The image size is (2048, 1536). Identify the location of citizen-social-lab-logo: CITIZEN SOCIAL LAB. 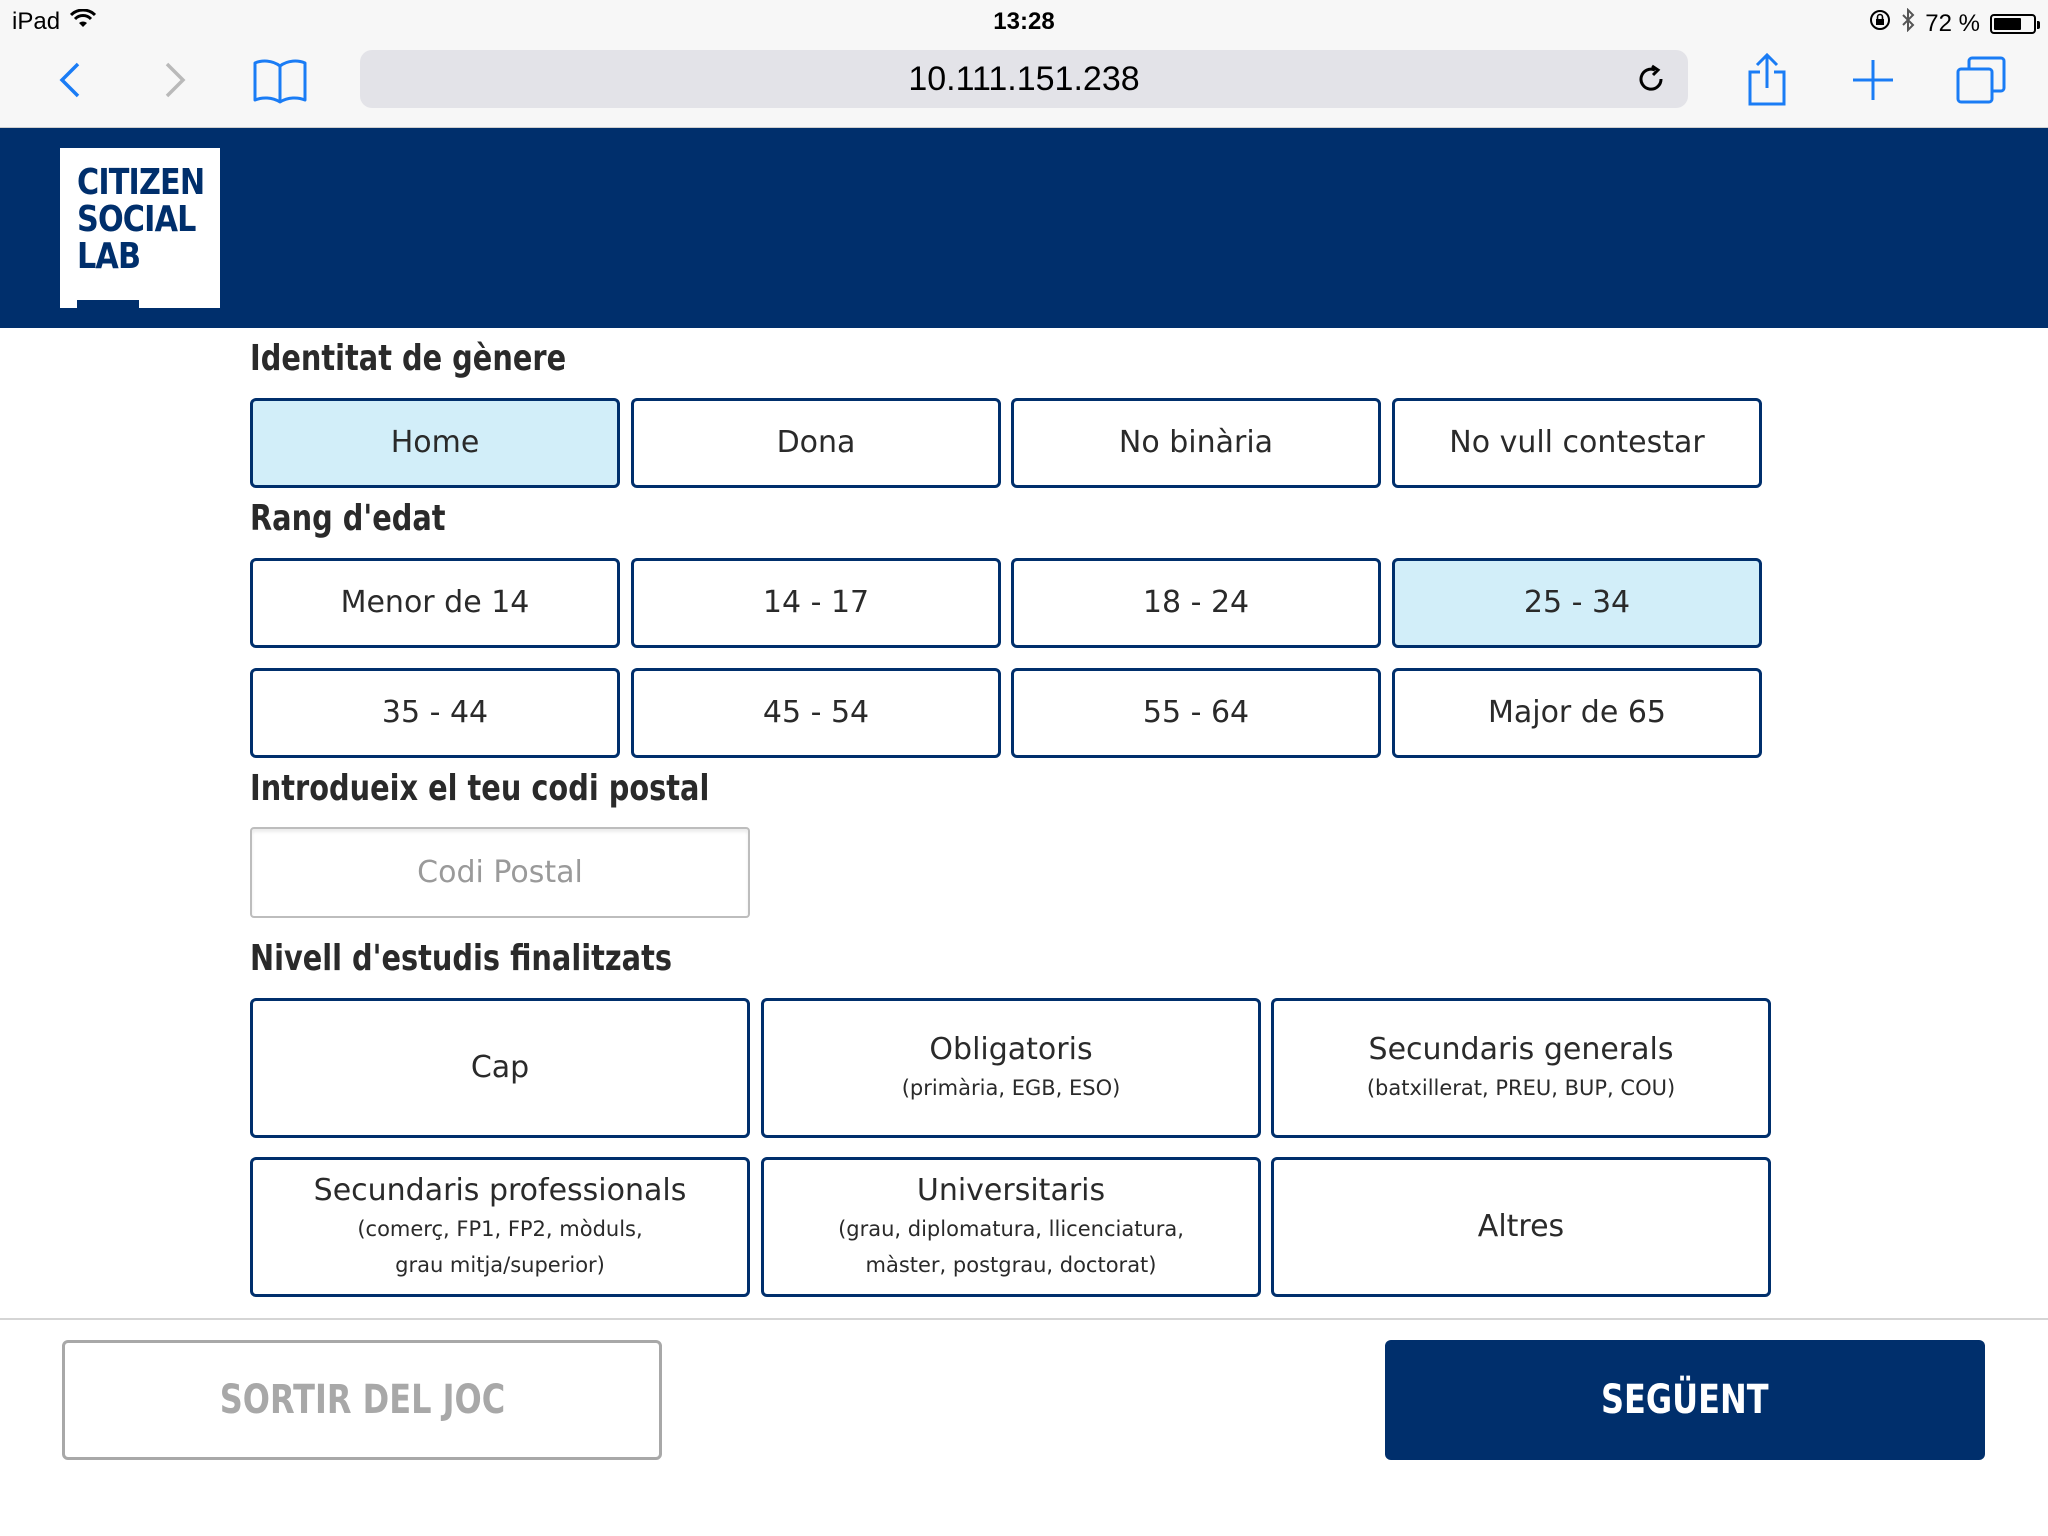
(140, 228).